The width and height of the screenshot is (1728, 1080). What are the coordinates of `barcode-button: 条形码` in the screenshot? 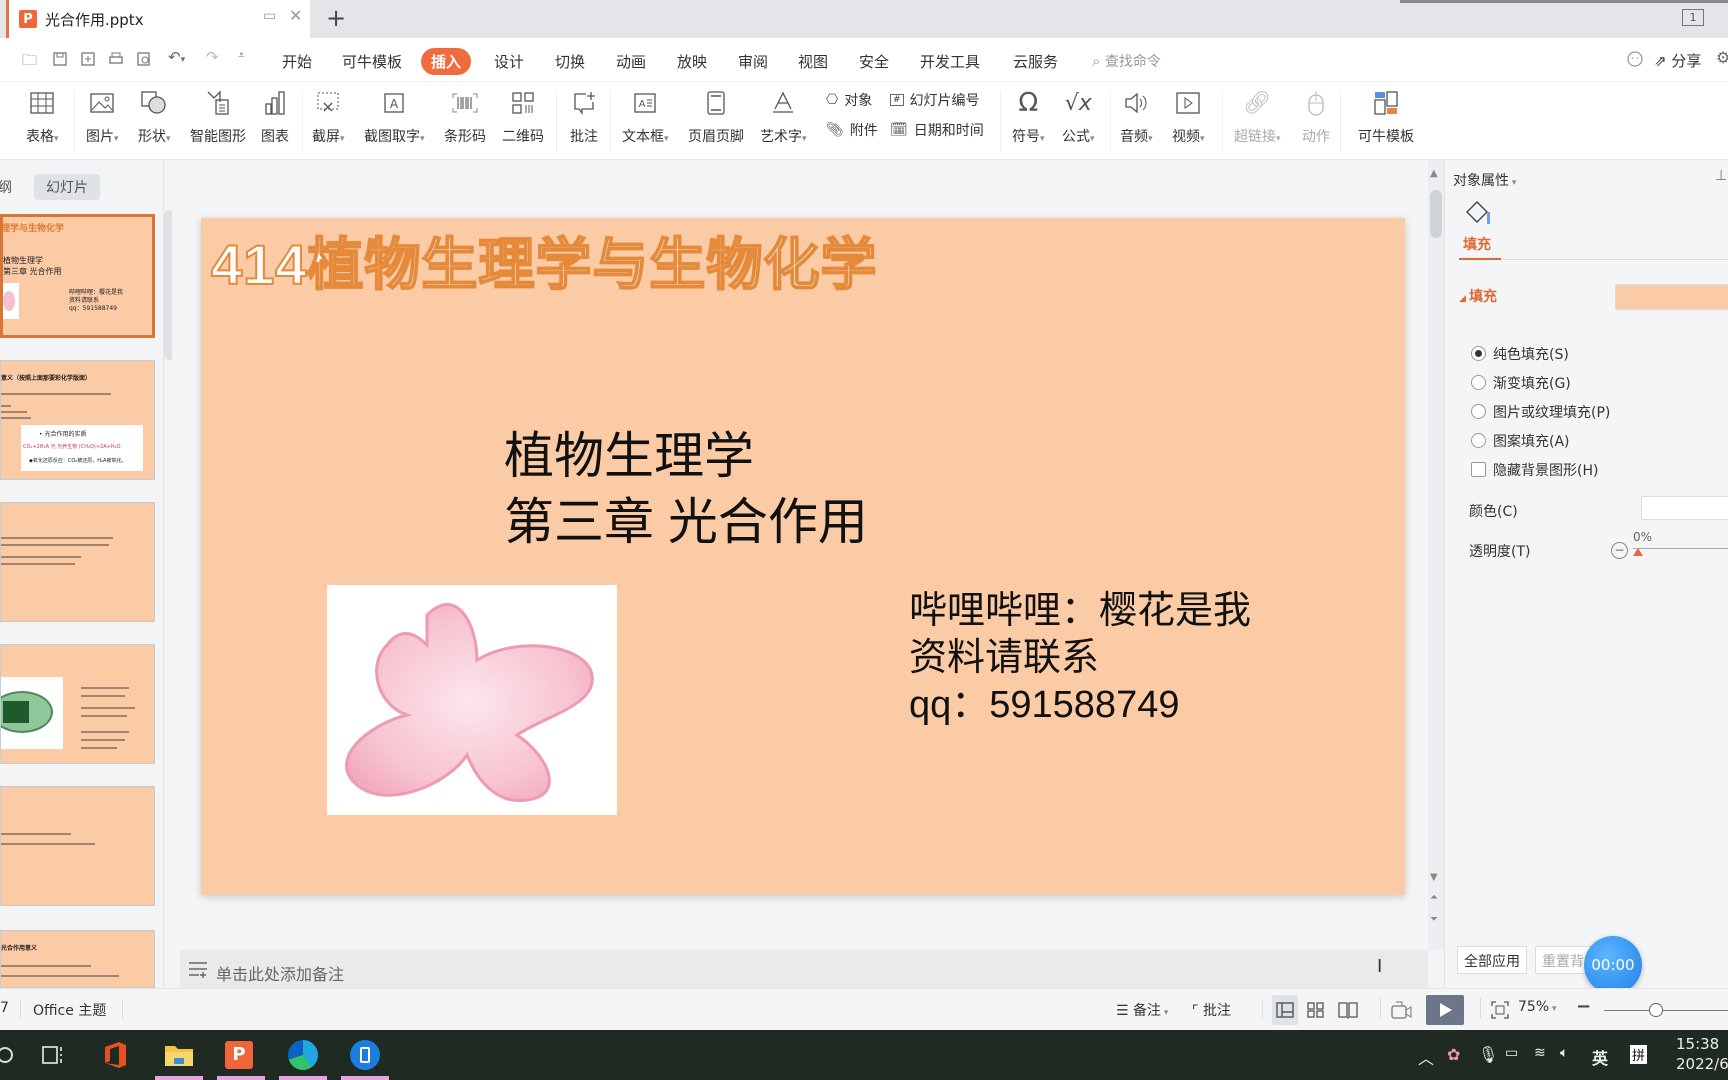 It's located at (465, 116).